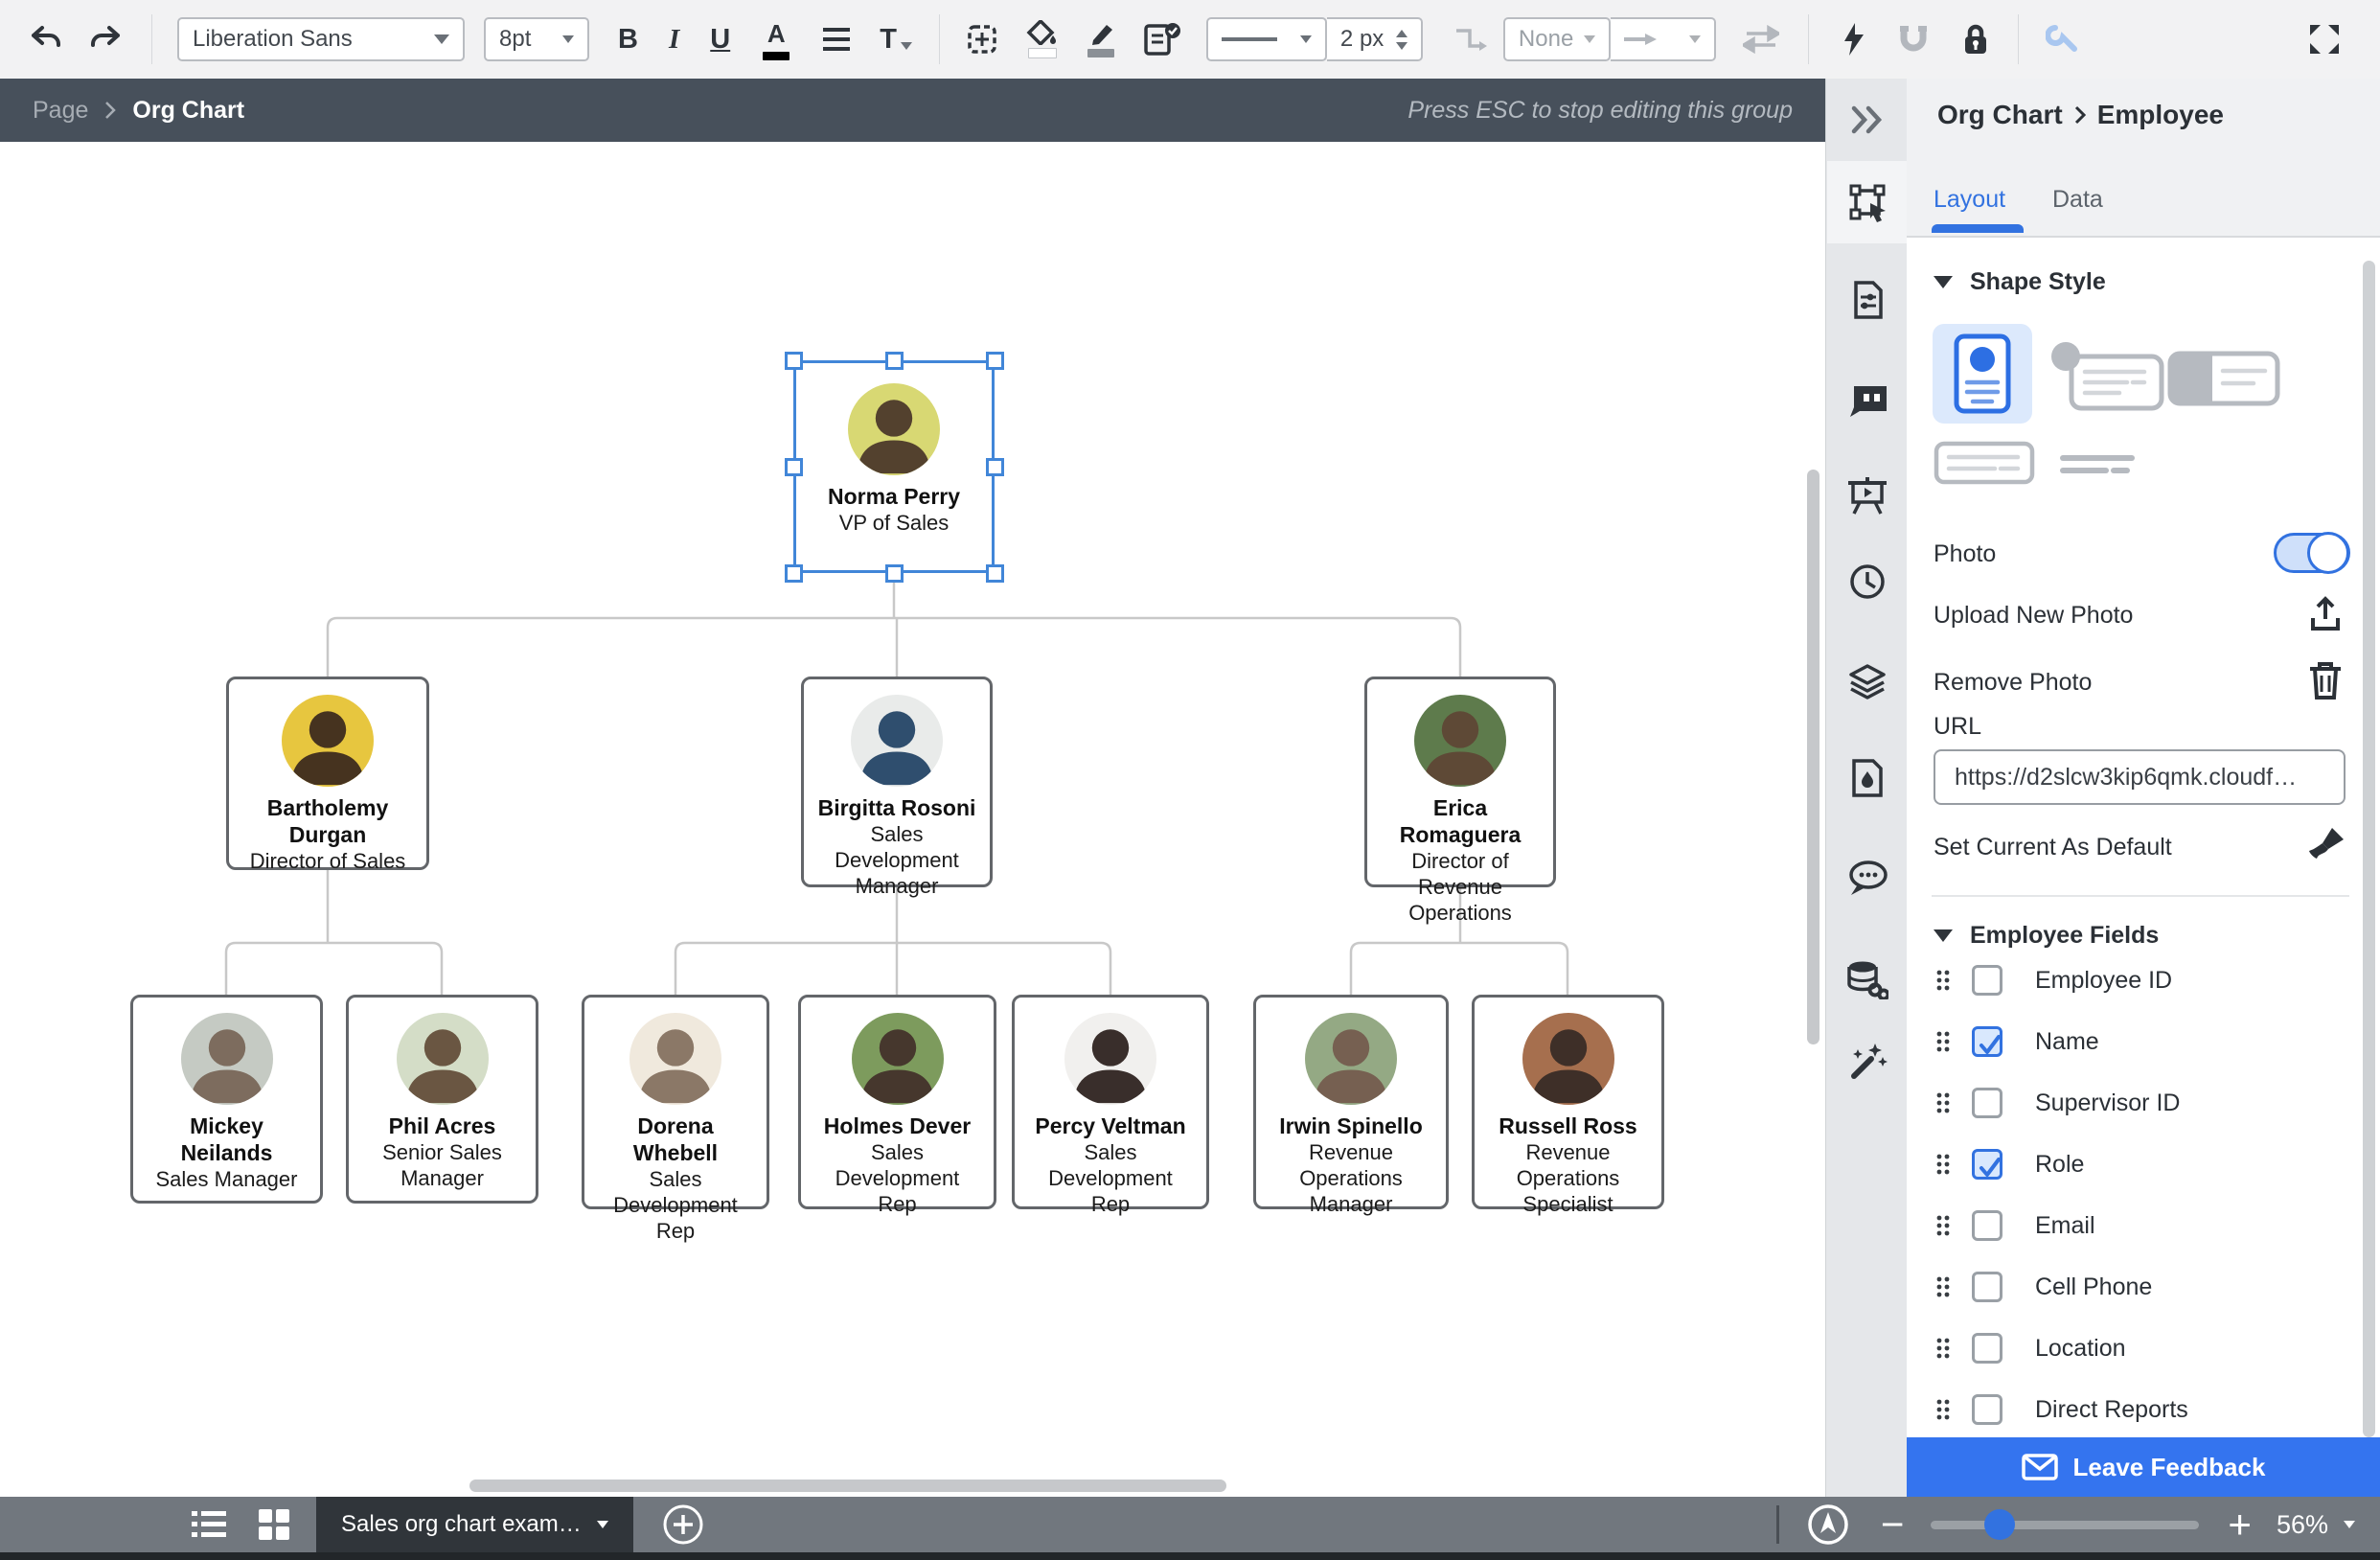 This screenshot has width=2380, height=1560. What do you see at coordinates (1761, 40) in the screenshot?
I see `swap-connection-button` at bounding box center [1761, 40].